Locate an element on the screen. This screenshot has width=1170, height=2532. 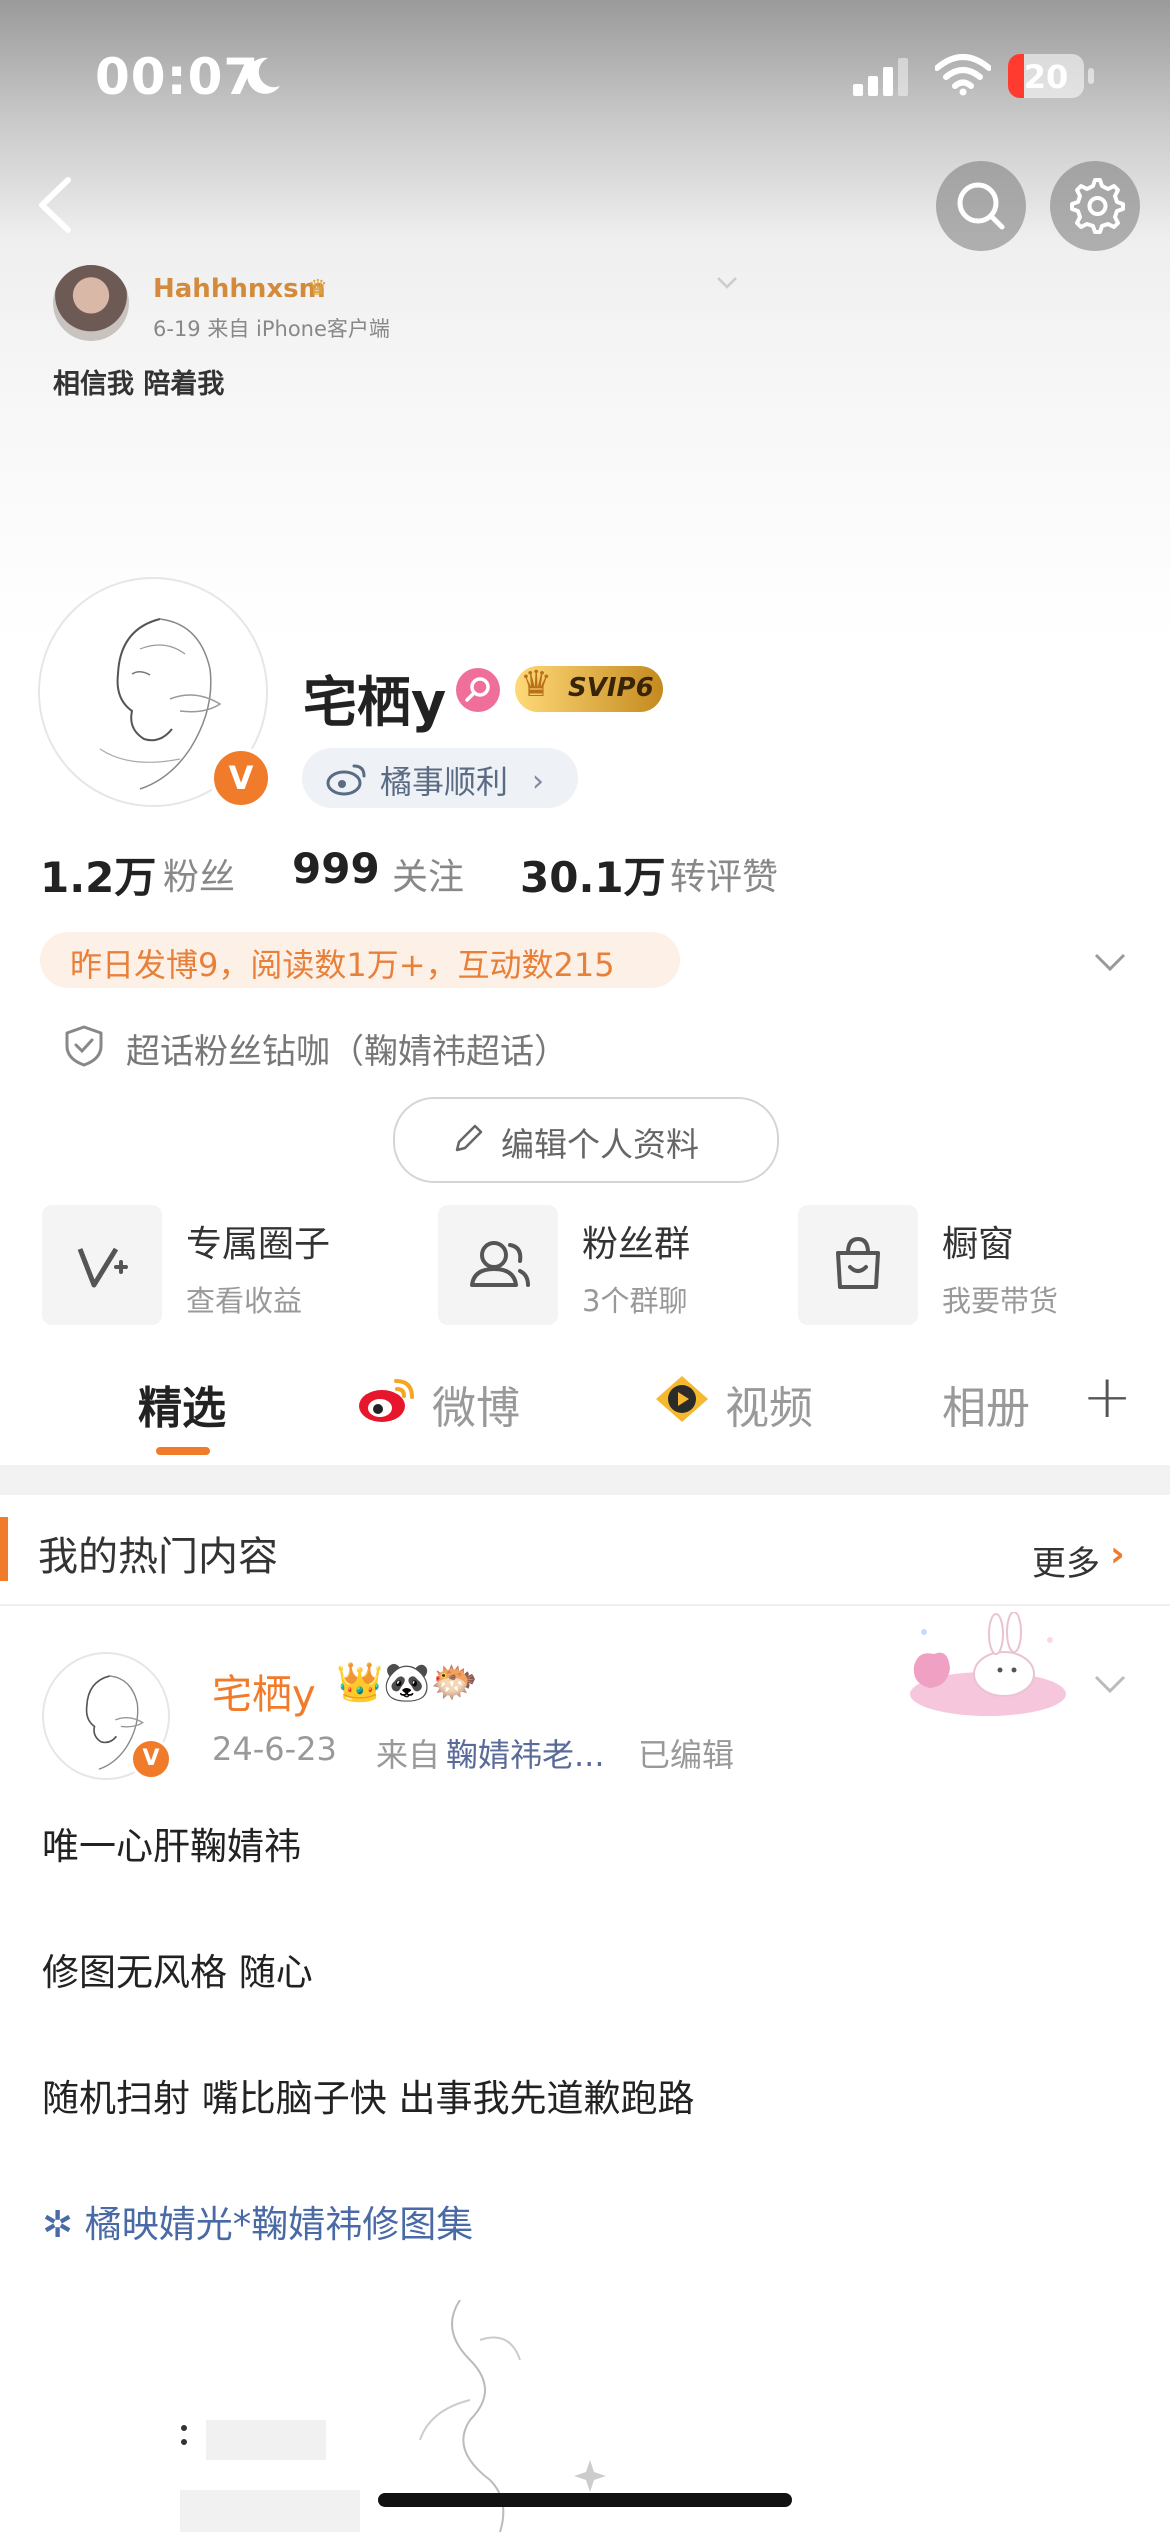
divider is located at coordinates (585, 1605).